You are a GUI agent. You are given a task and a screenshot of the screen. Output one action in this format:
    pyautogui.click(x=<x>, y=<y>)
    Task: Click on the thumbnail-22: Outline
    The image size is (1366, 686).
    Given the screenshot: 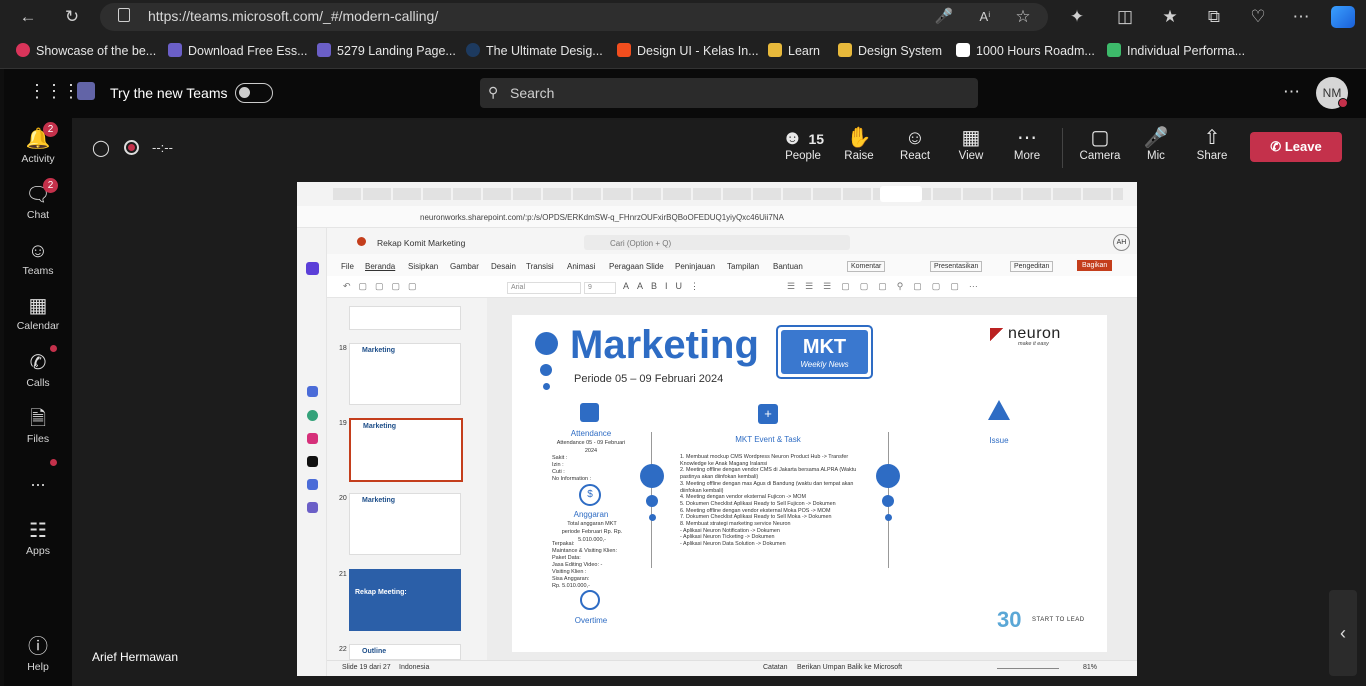 What is the action you would take?
    pyautogui.click(x=405, y=652)
    